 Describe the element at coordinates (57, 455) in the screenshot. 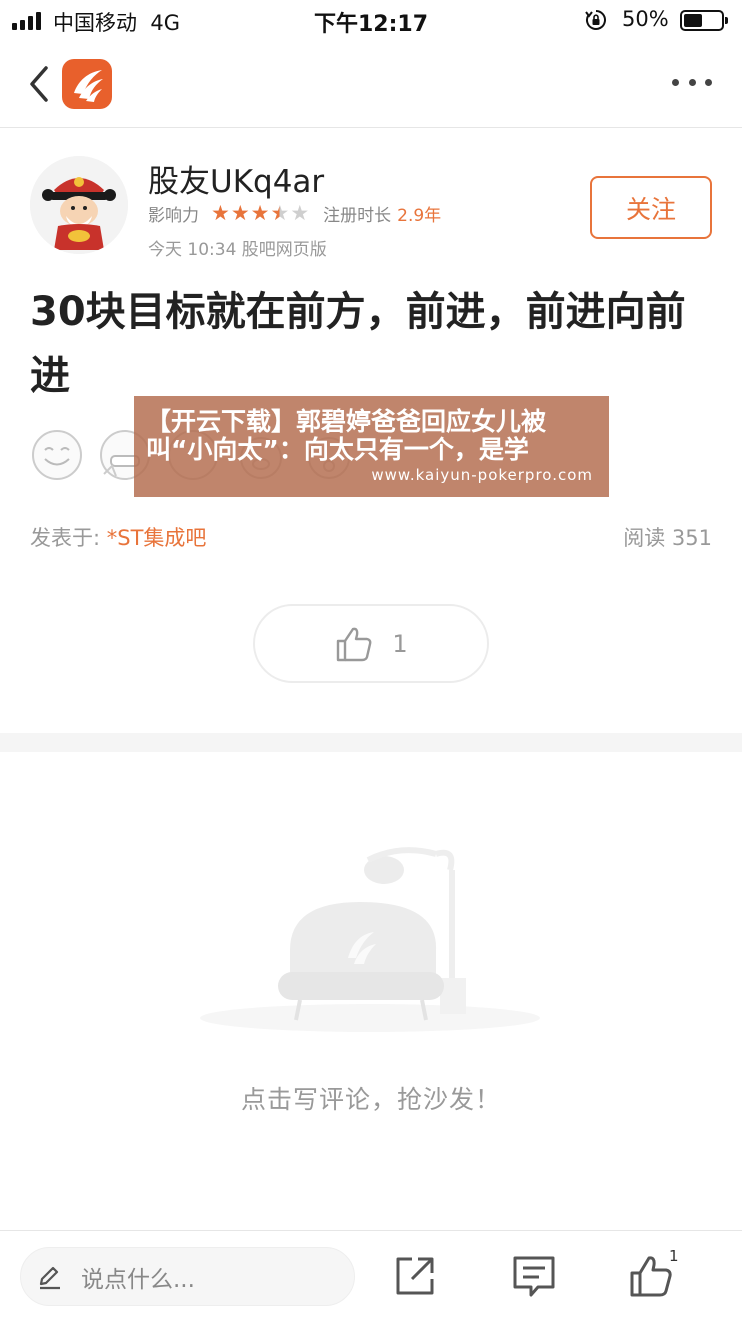

I see `smile-emoji-icon` at that location.